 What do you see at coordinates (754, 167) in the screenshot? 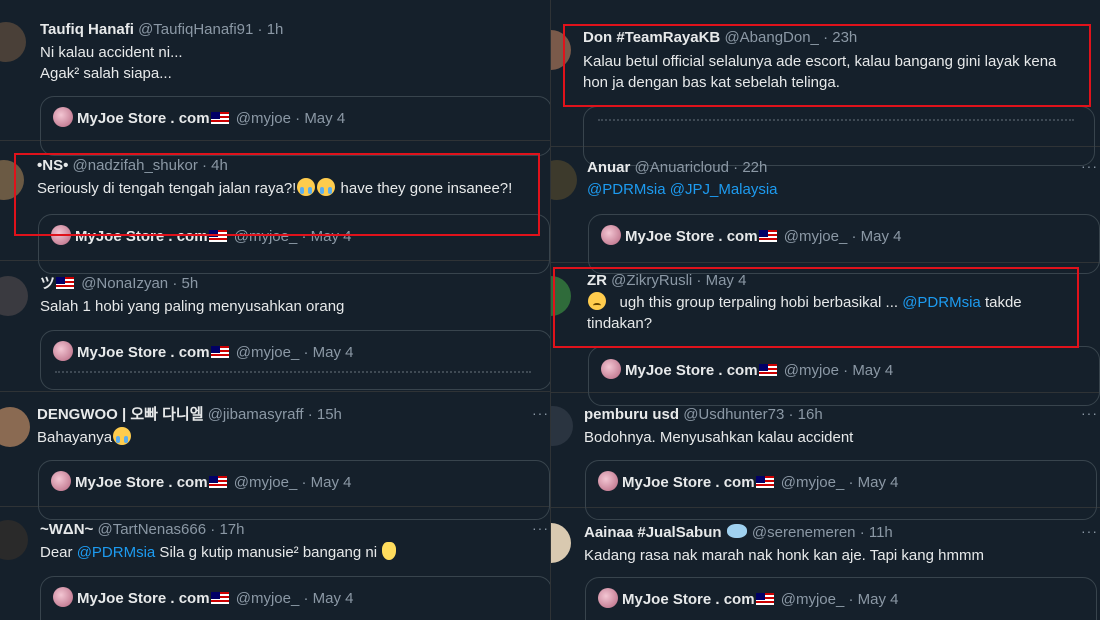
I see `timestamp: 22h` at bounding box center [754, 167].